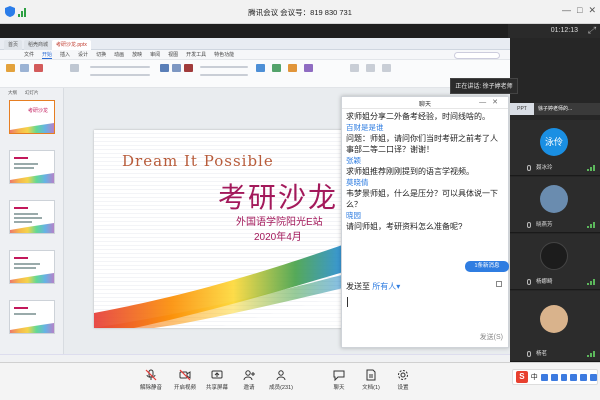 The image size is (600, 400). I want to click on chat-sender: 张颖, so click(425, 160).